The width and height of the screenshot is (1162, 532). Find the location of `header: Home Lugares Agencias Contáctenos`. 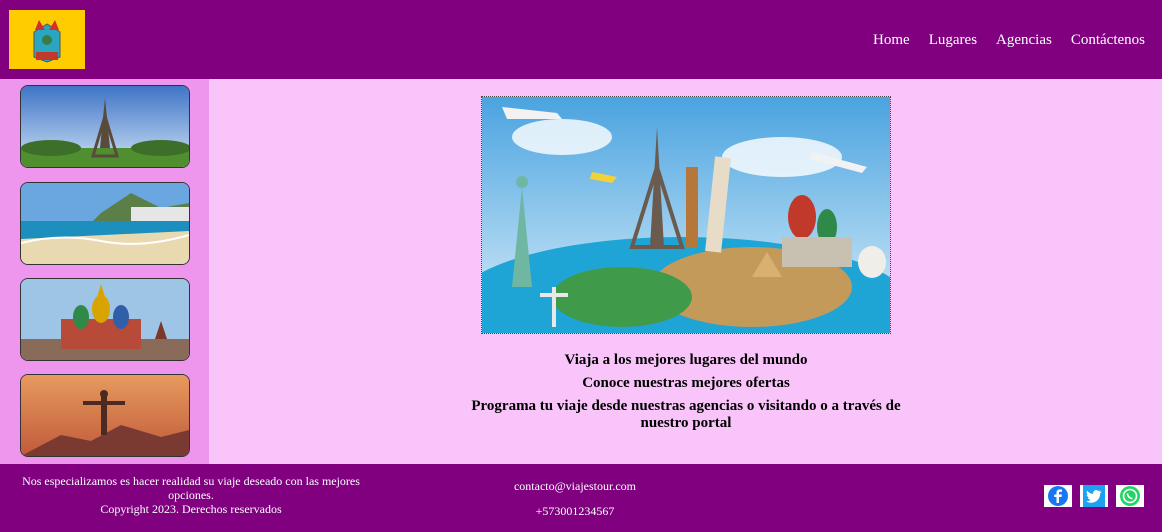

header: Home Lugares Agencias Contáctenos is located at coordinates (581, 39).